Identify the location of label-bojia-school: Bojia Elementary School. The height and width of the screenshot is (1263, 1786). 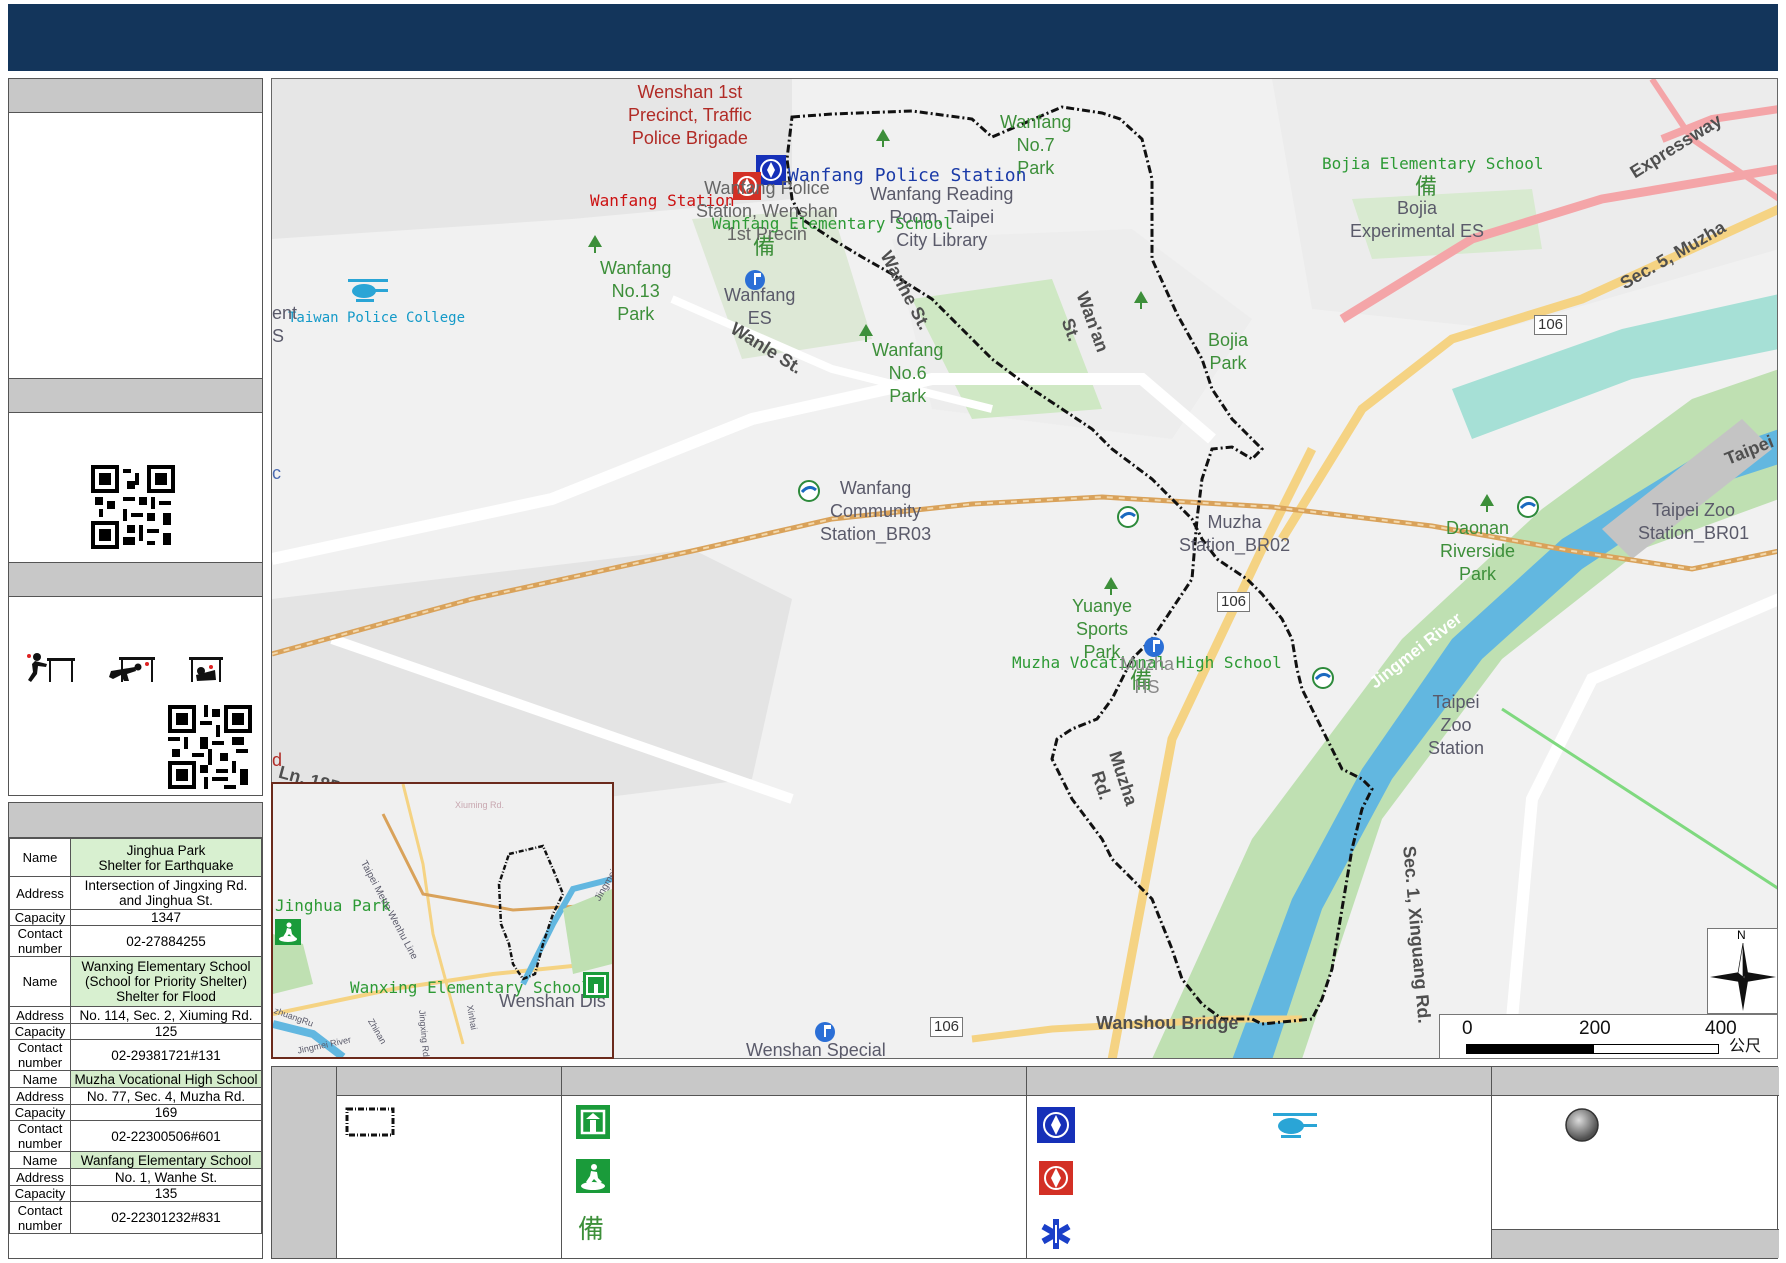
(1433, 163).